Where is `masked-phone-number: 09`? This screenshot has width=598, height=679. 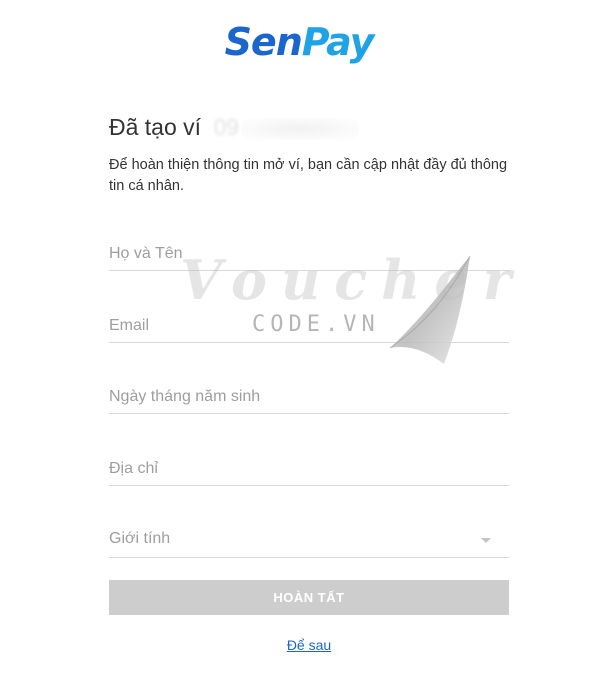 masked-phone-number: 09 is located at coordinates (226, 127).